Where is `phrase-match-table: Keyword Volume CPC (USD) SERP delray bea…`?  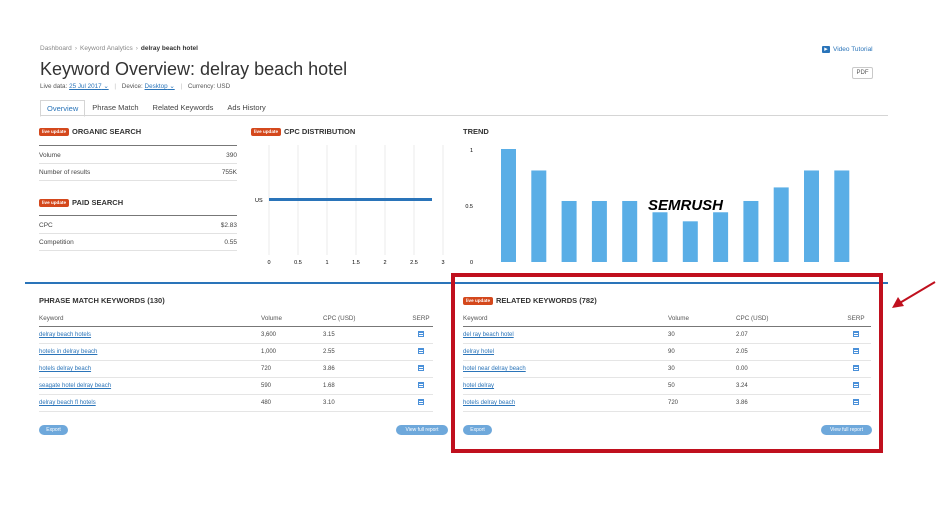
phrase-match-table: Keyword Volume CPC (USD) SERP delray bea… is located at coordinates (236, 361).